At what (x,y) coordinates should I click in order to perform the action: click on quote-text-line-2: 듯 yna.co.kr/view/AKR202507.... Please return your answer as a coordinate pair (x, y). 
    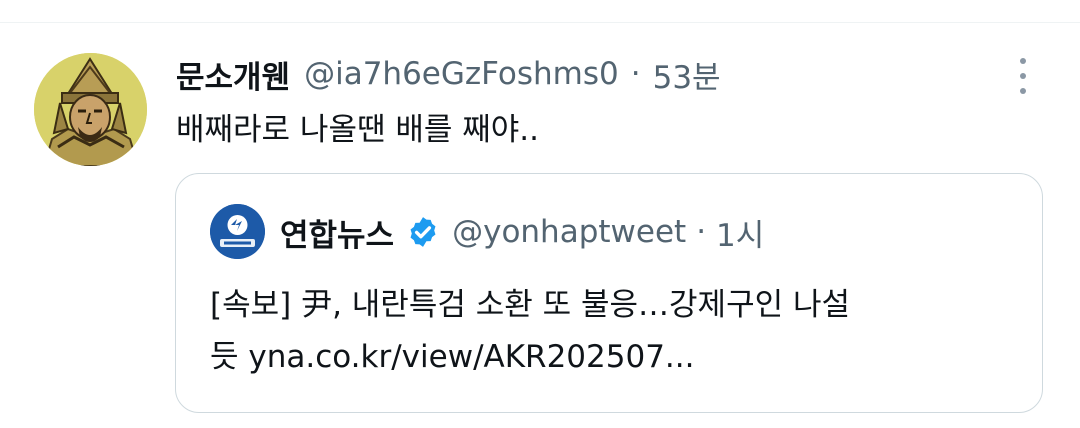
    Looking at the image, I should click on (452, 357).